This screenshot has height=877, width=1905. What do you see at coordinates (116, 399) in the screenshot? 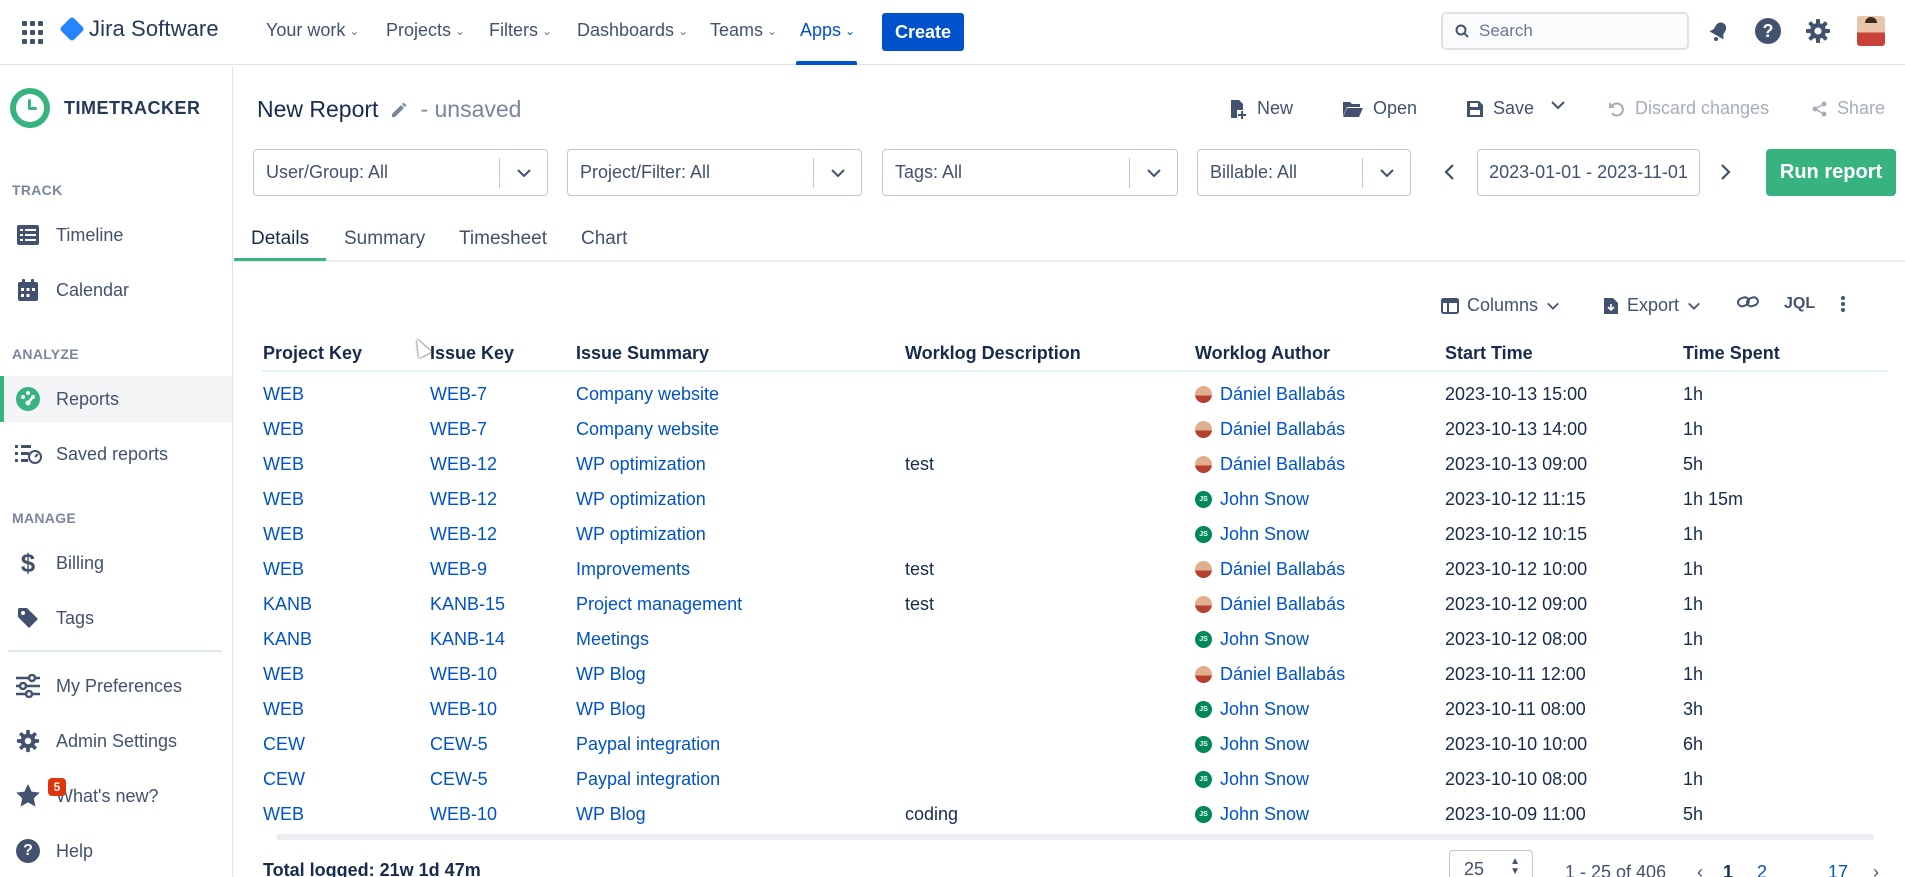
I see `sidebar-item-reports: Reports` at bounding box center [116, 399].